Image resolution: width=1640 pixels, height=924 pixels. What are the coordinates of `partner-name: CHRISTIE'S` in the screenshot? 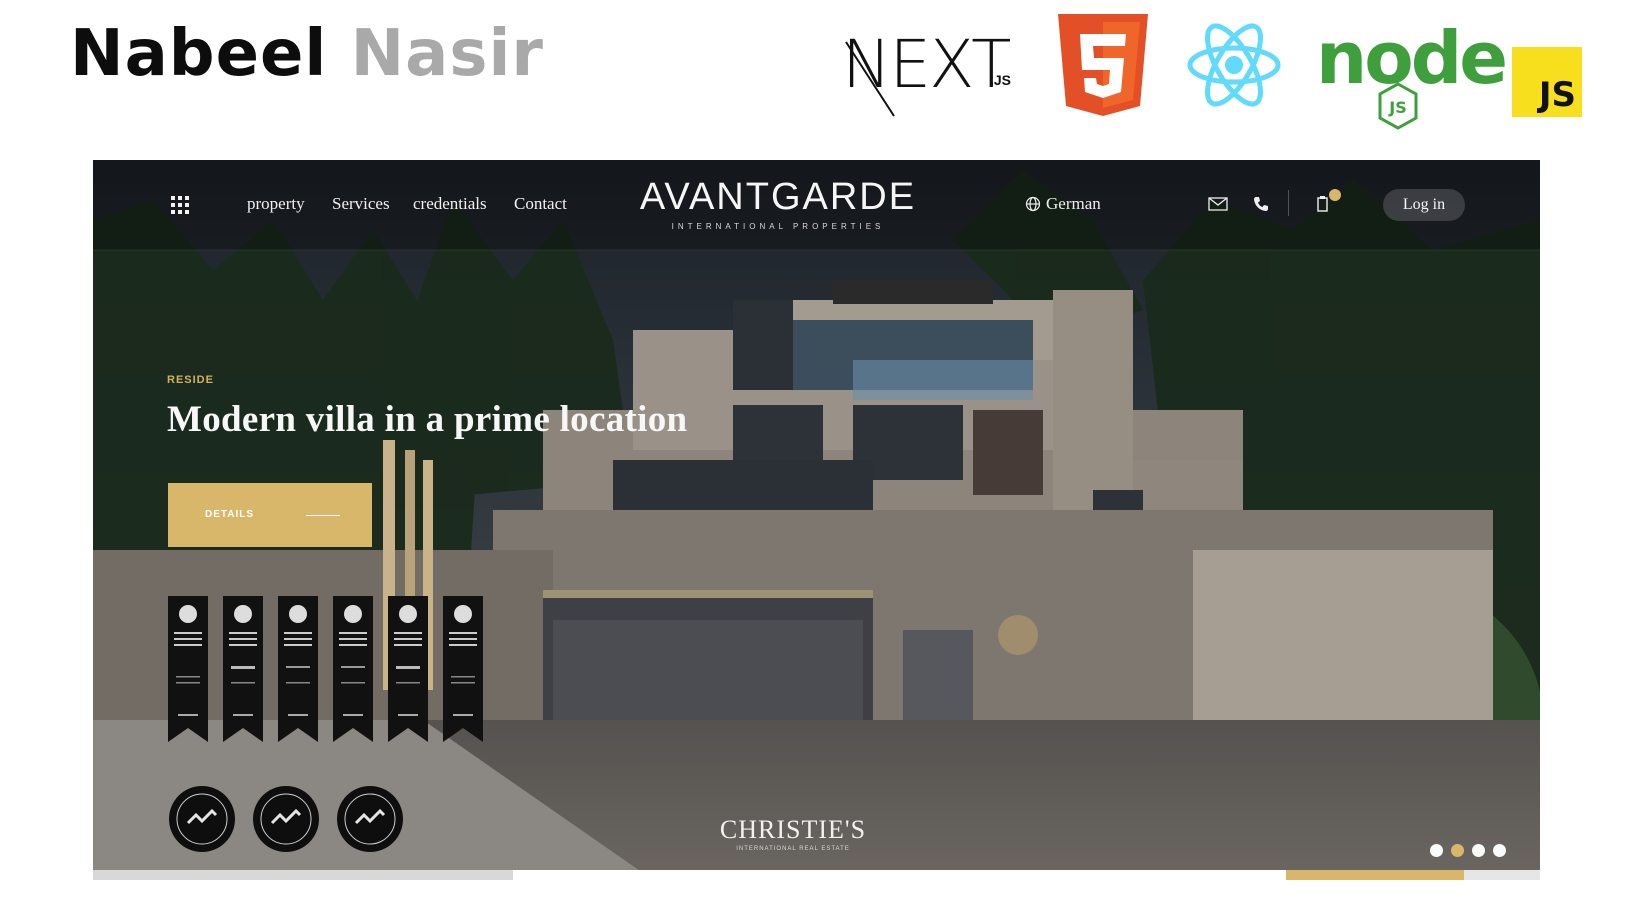 It's located at (793, 829).